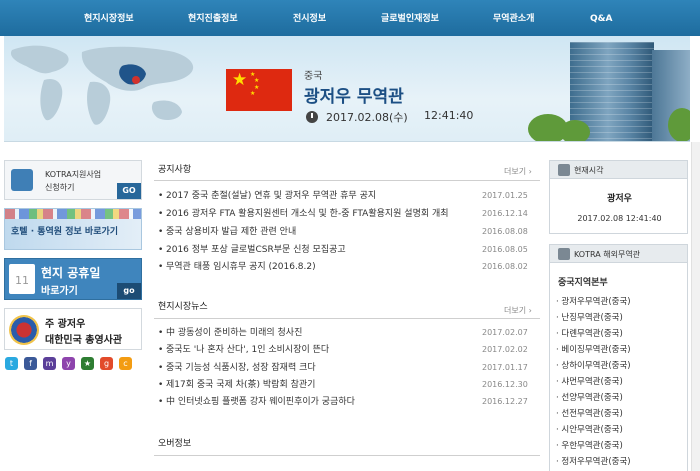 This screenshot has height=471, width=700. I want to click on office-link: · 선전무역관(중국), so click(589, 413).